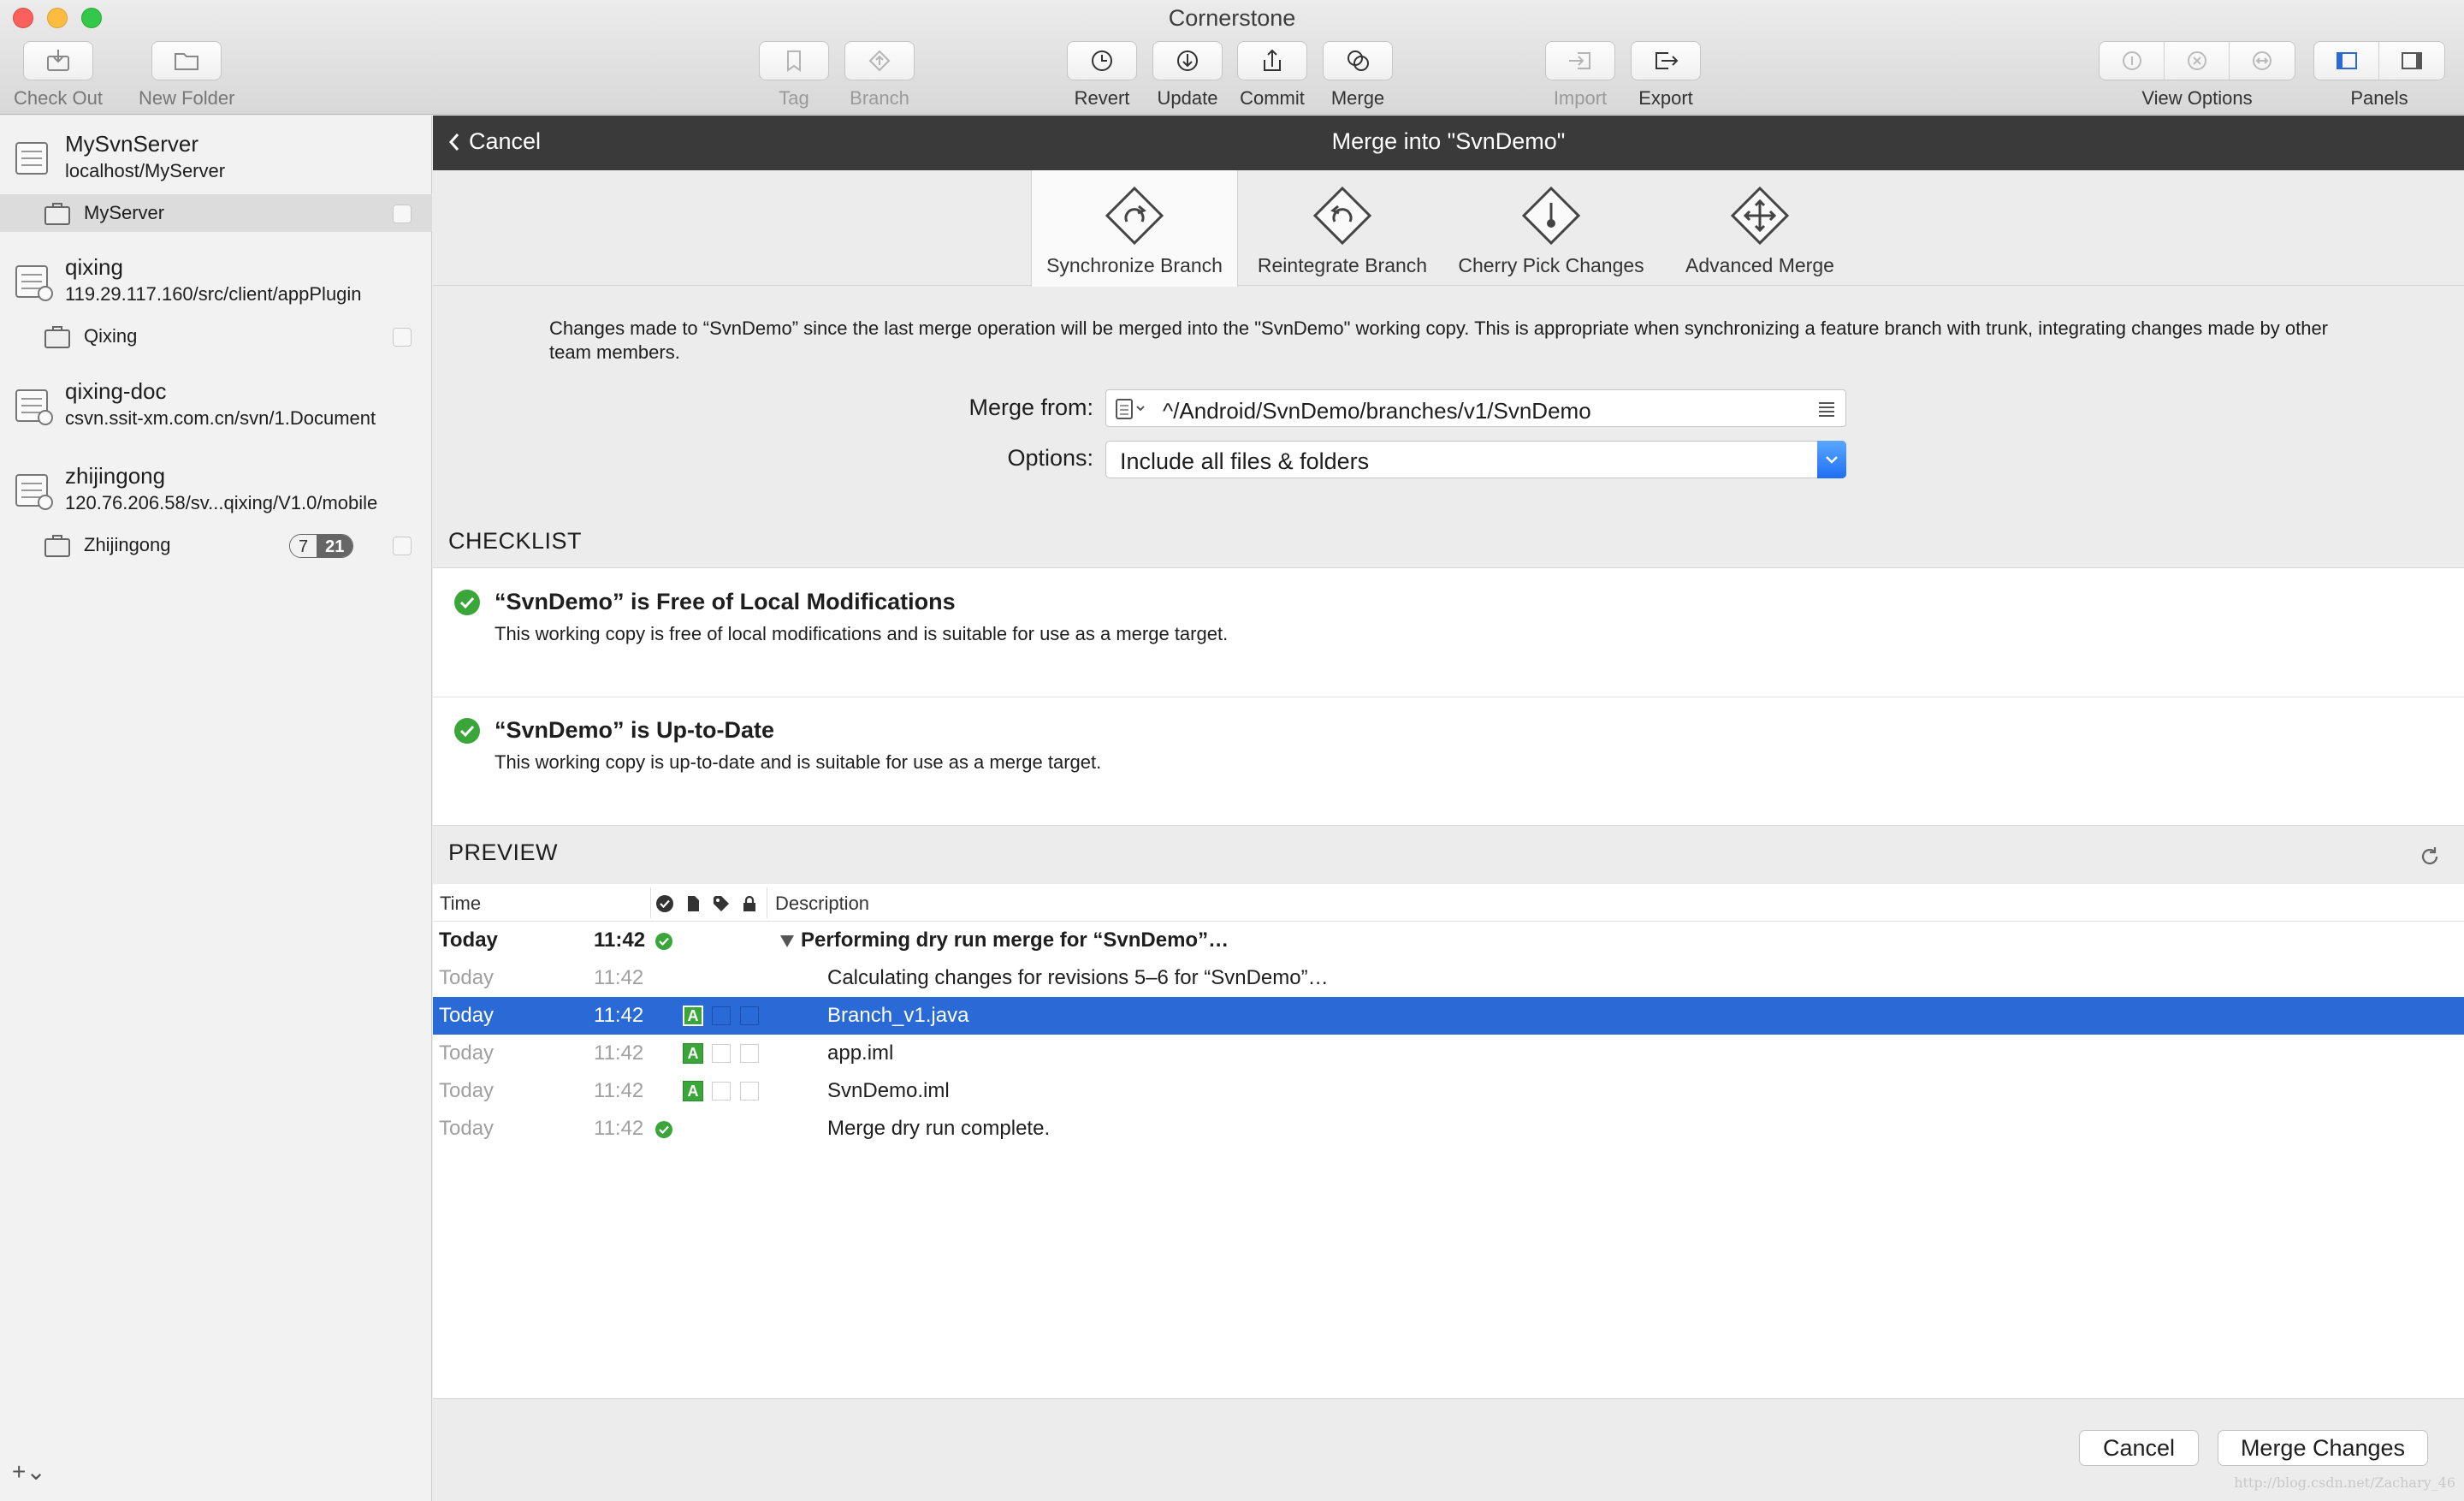  I want to click on tag-icon, so click(721, 903).